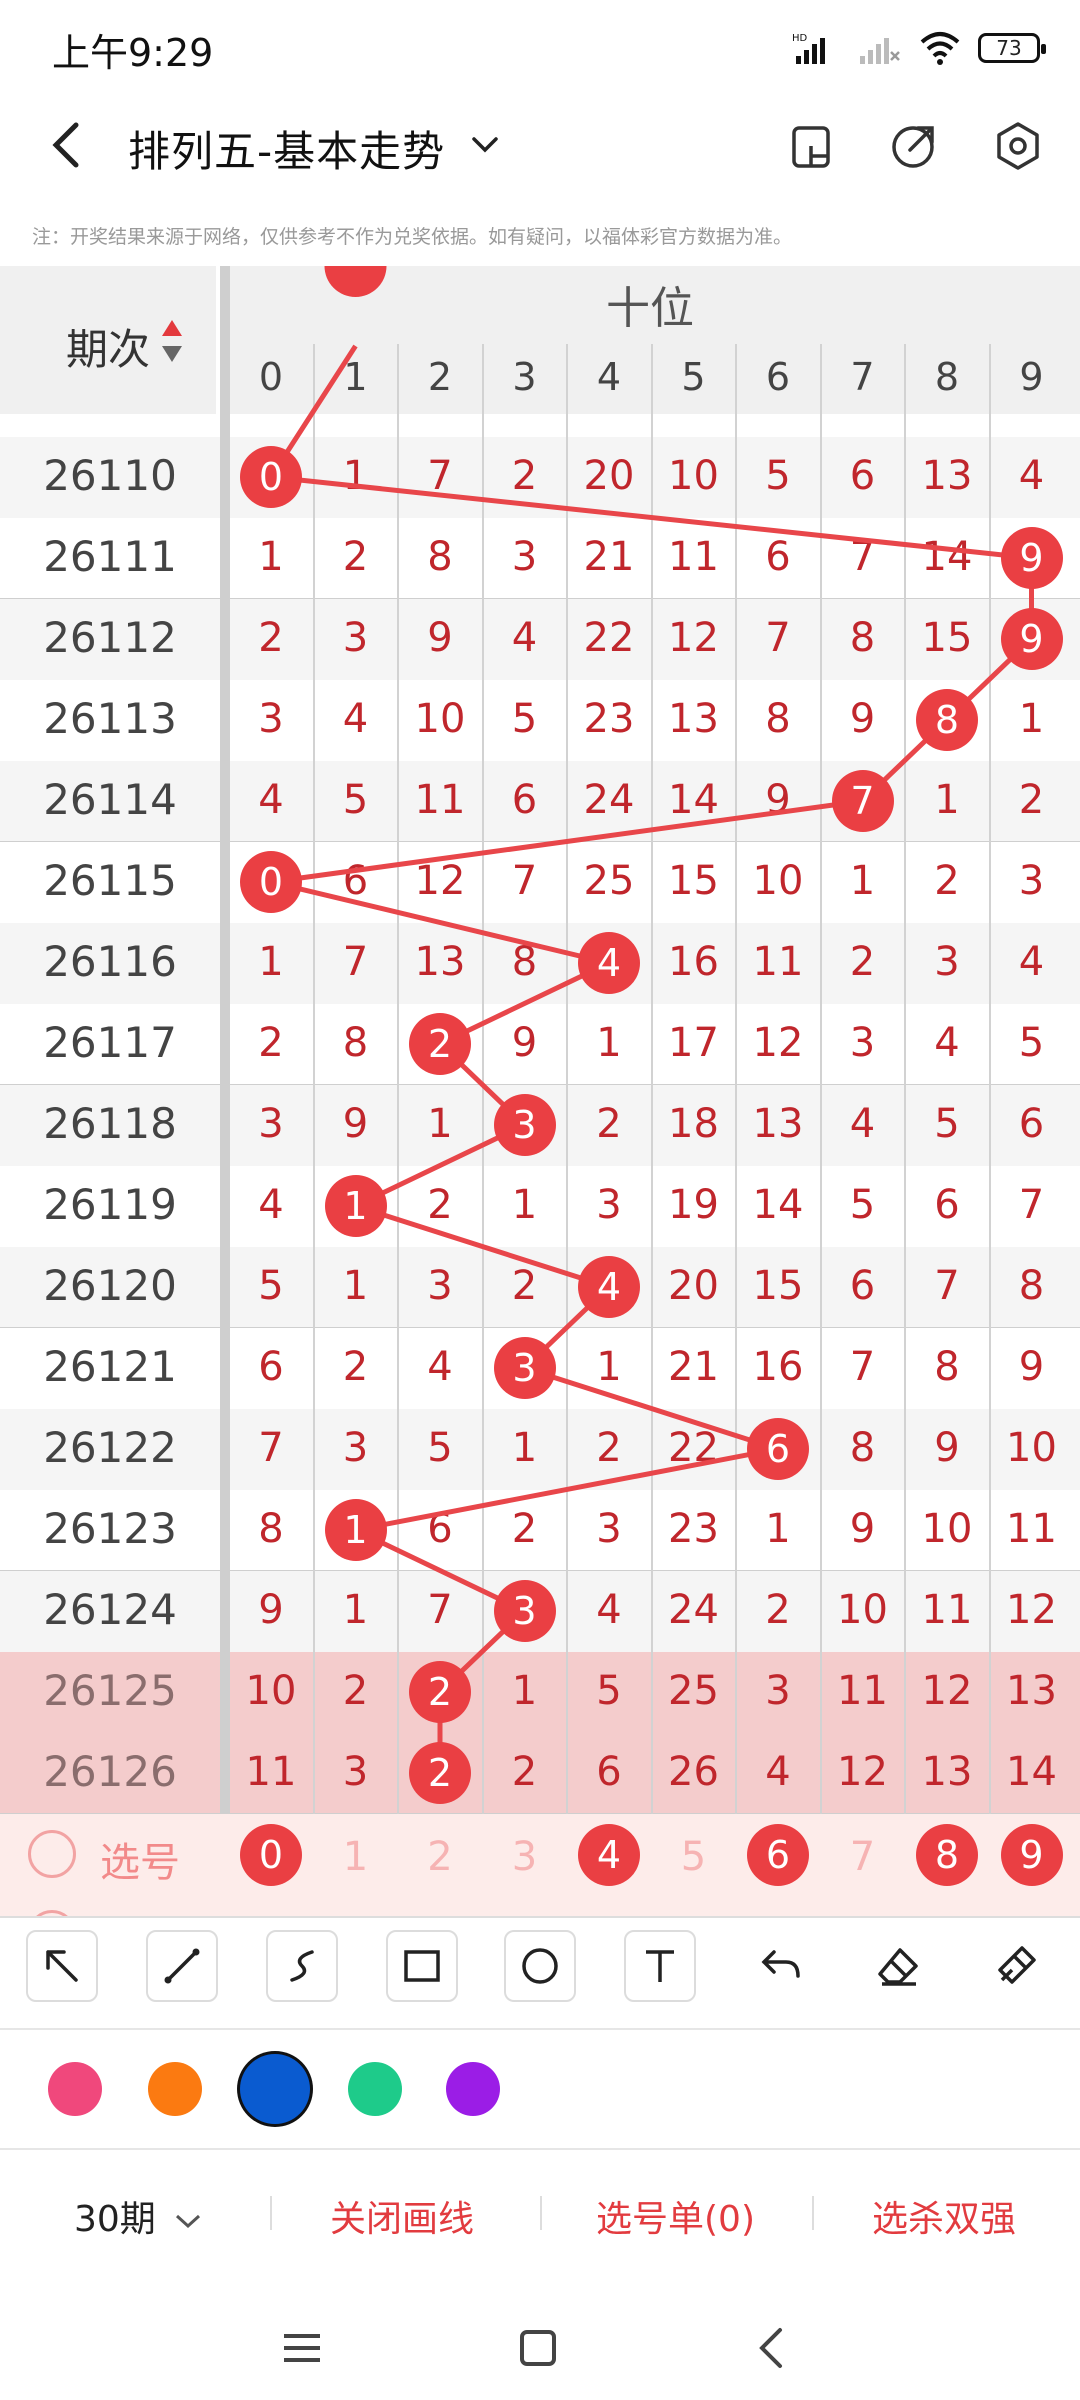 The width and height of the screenshot is (1080, 2400). Describe the element at coordinates (609, 1855) in the screenshot. I see `select-number-4: 4` at that location.